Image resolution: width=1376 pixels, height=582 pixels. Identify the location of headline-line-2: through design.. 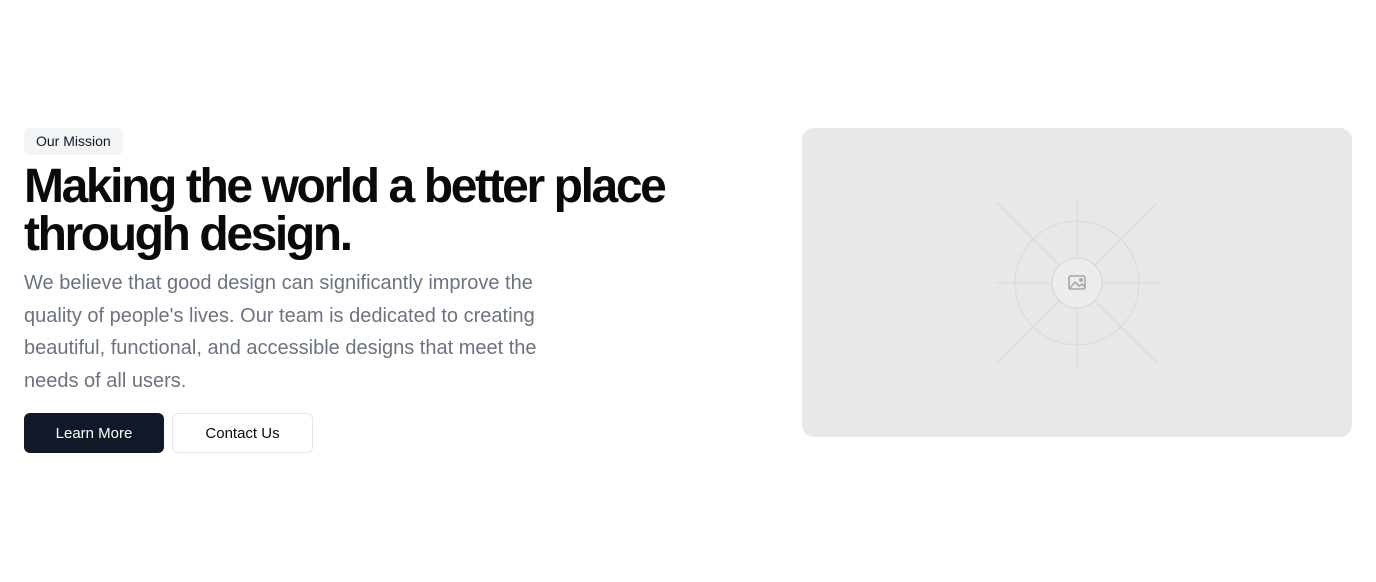
(188, 234).